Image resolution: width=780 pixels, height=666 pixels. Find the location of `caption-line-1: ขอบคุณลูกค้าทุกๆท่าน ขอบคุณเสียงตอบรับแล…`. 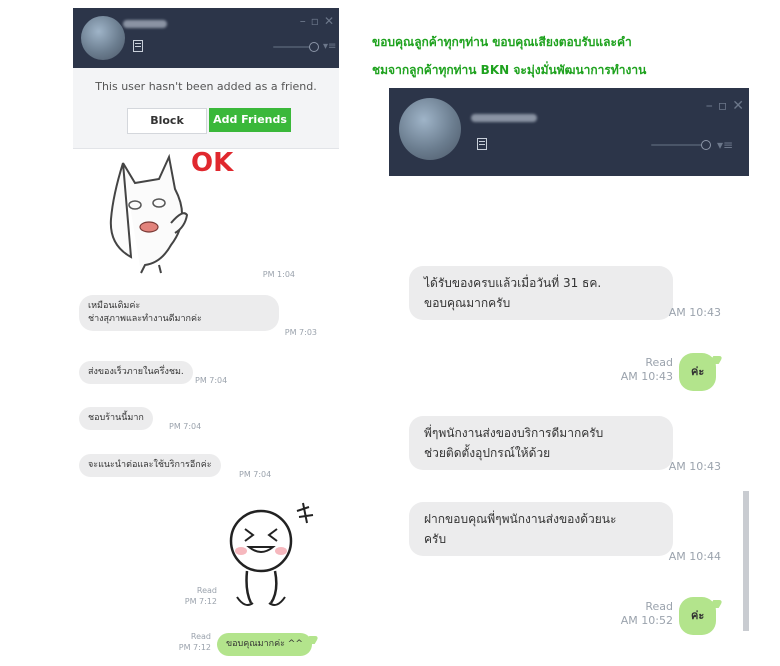

caption-line-1: ขอบคุณลูกค้าทุกๆท่าน ขอบคุณเสียงตอบรับแล… is located at coordinates (502, 42).